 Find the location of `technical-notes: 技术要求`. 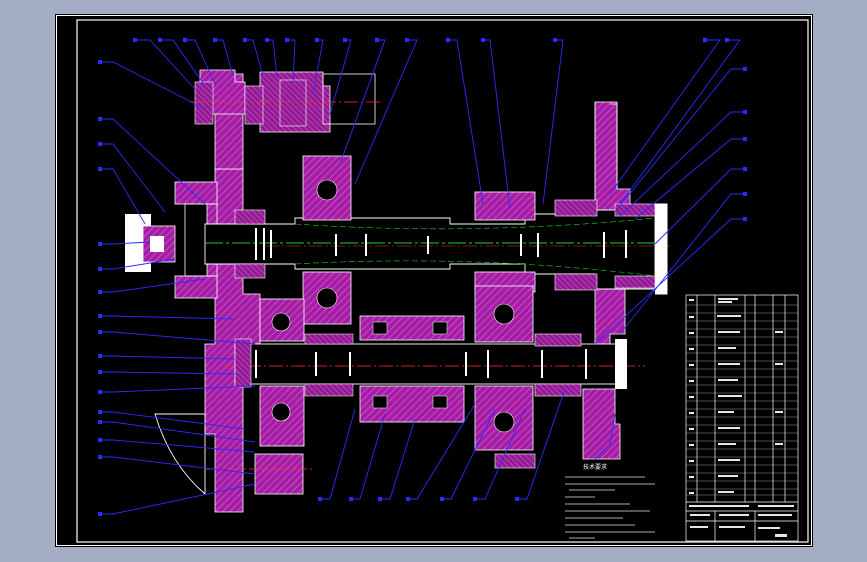

technical-notes: 技术要求 is located at coordinates (610, 501).